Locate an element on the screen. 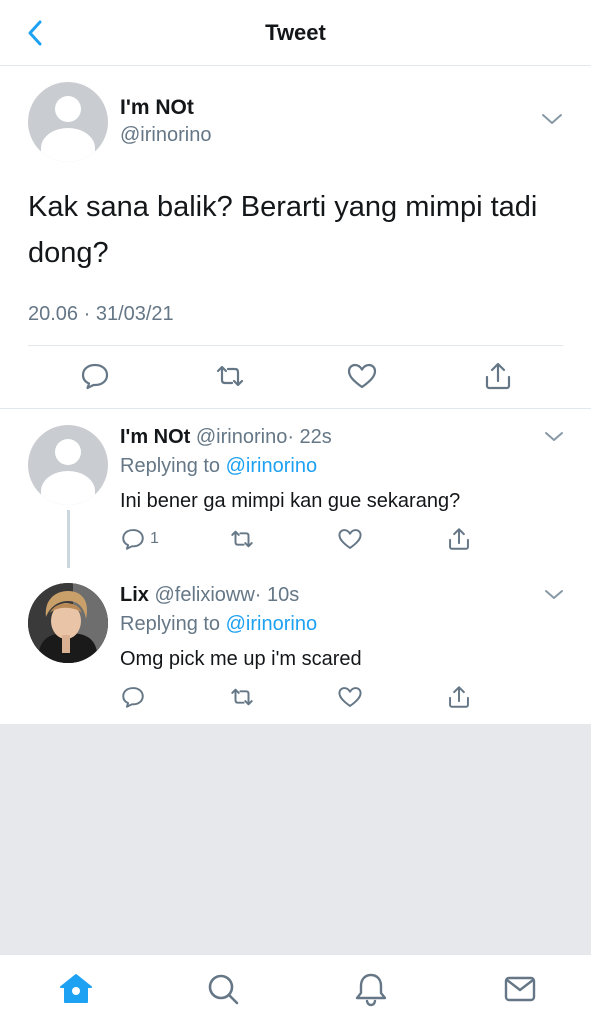 This screenshot has width=591, height=1024. reply-header: I'm NOt @irinorino· 22s is located at coordinates (226, 437).